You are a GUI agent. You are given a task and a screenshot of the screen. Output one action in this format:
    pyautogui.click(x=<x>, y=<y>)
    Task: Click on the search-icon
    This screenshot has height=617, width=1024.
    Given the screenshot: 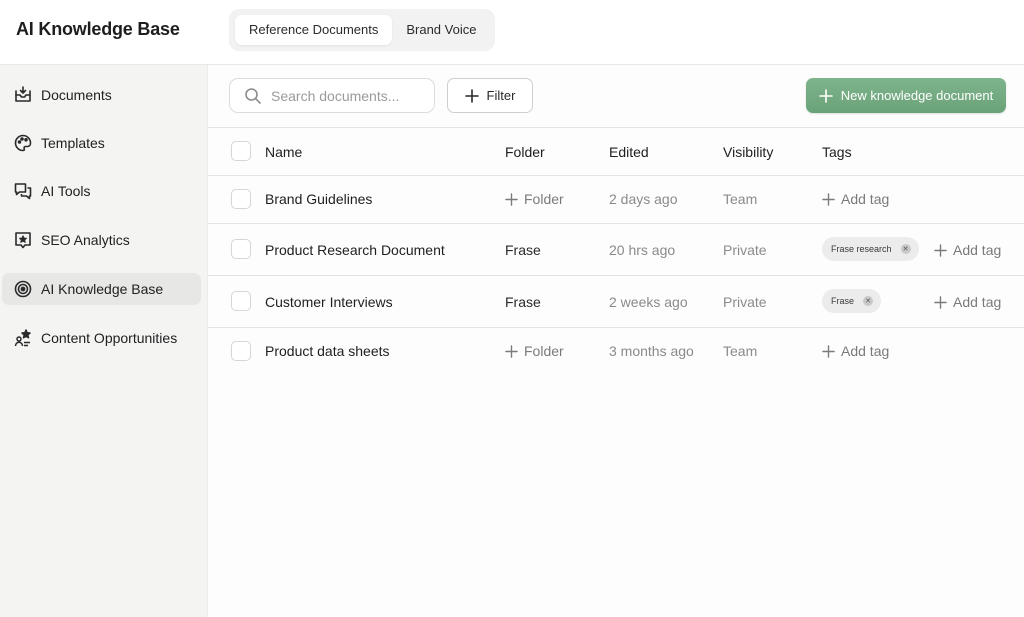 What is the action you would take?
    pyautogui.click(x=253, y=96)
    